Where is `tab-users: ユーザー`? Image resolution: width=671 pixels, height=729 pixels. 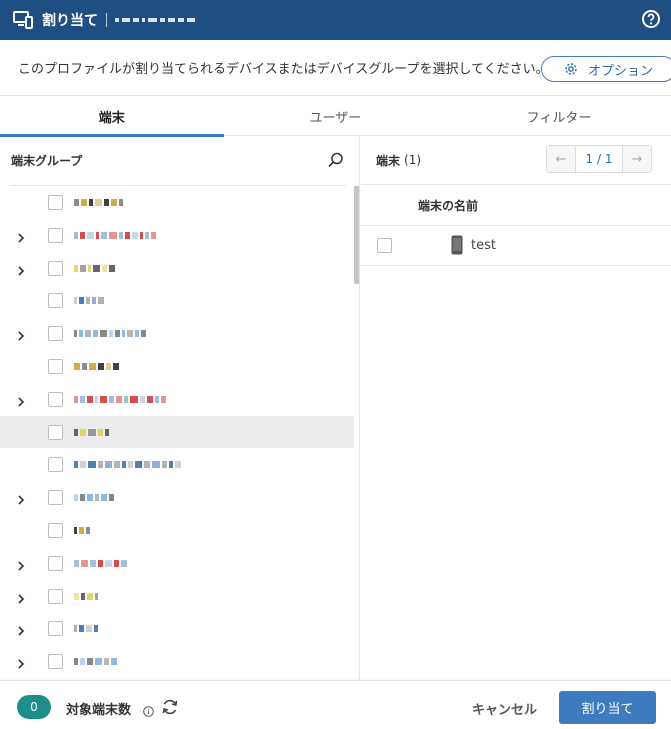
tab-users: ユーザー is located at coordinates (336, 116).